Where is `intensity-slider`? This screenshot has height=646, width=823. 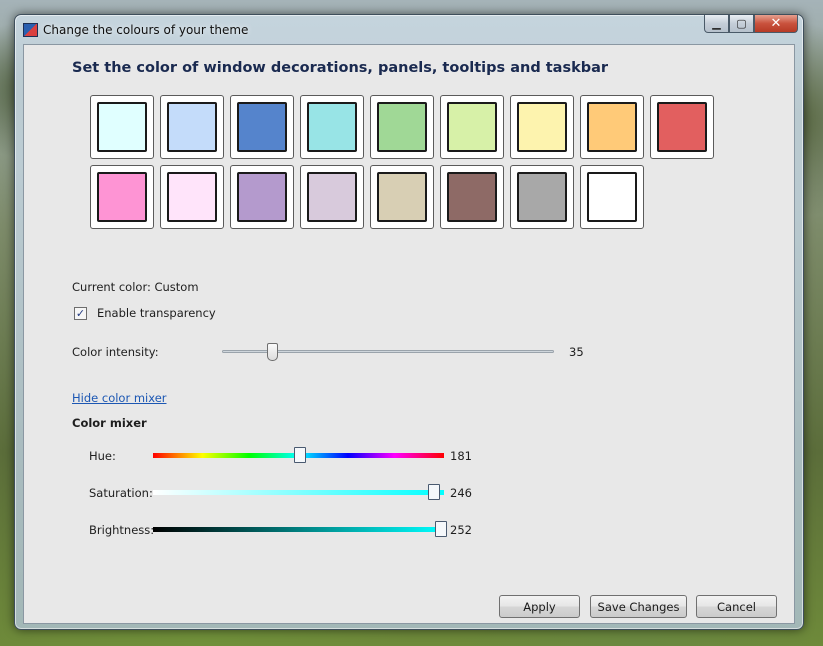
intensity-slider is located at coordinates (388, 352).